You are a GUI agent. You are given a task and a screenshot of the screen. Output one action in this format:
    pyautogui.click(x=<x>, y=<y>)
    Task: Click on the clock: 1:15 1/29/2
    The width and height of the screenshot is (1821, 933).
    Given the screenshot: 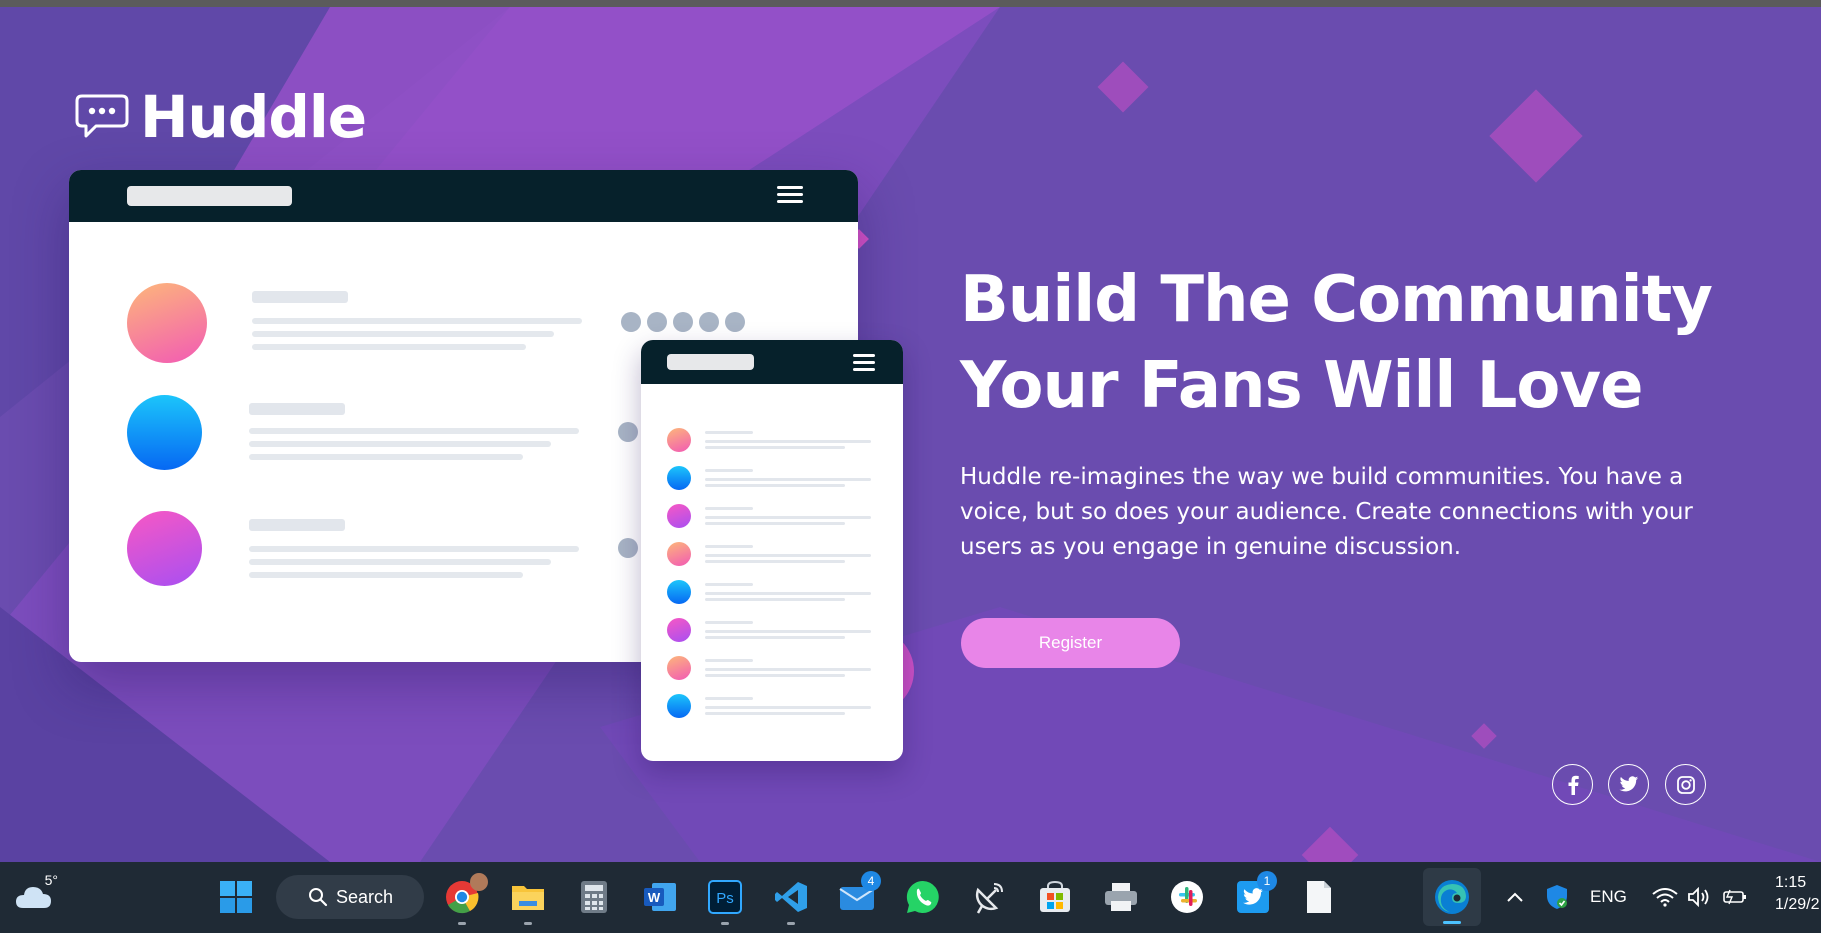 What is the action you would take?
    pyautogui.click(x=1798, y=894)
    